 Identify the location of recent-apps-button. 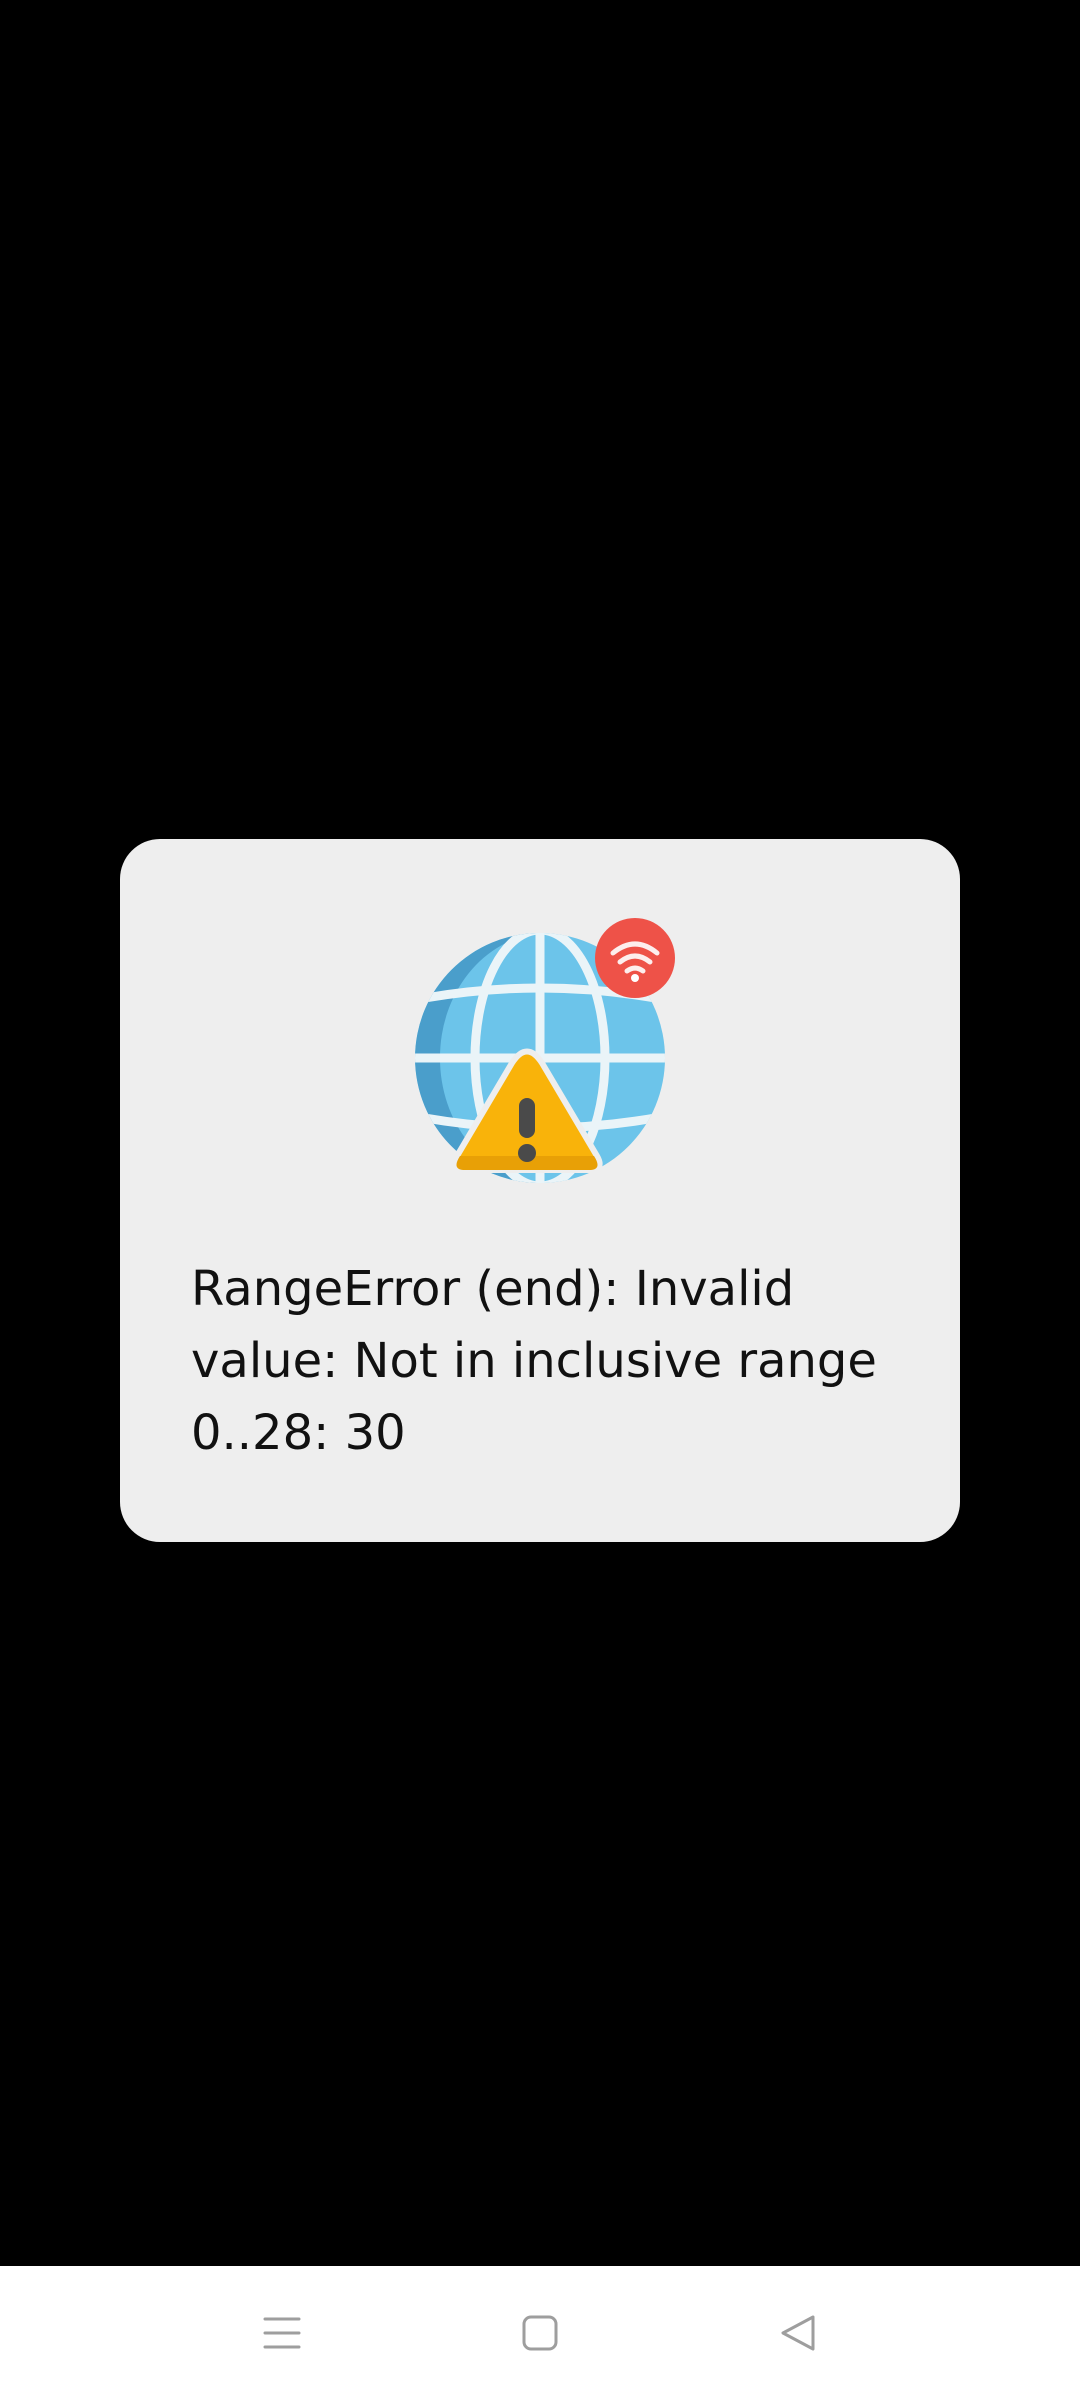
(282, 2333).